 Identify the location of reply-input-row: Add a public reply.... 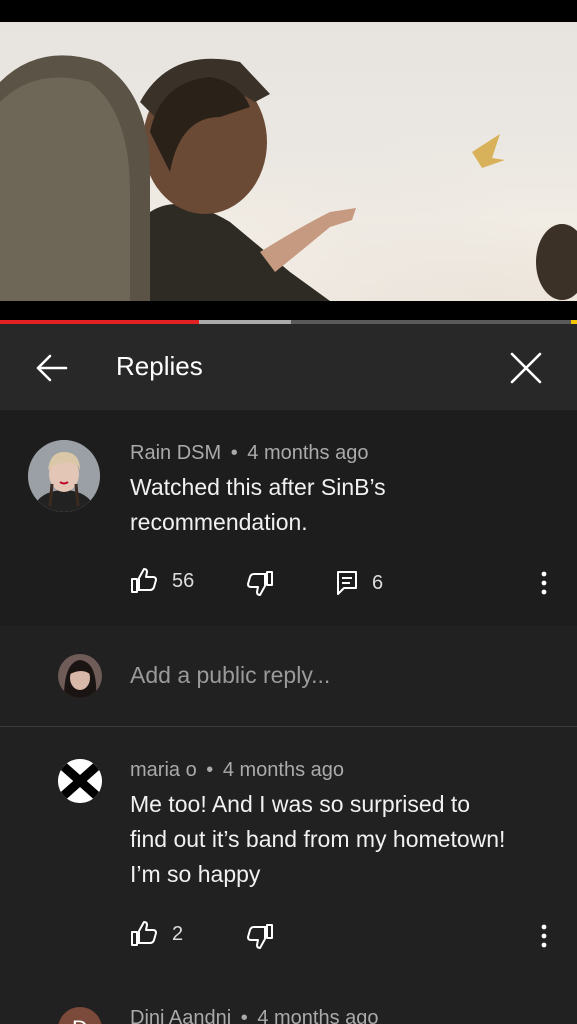
(288, 676).